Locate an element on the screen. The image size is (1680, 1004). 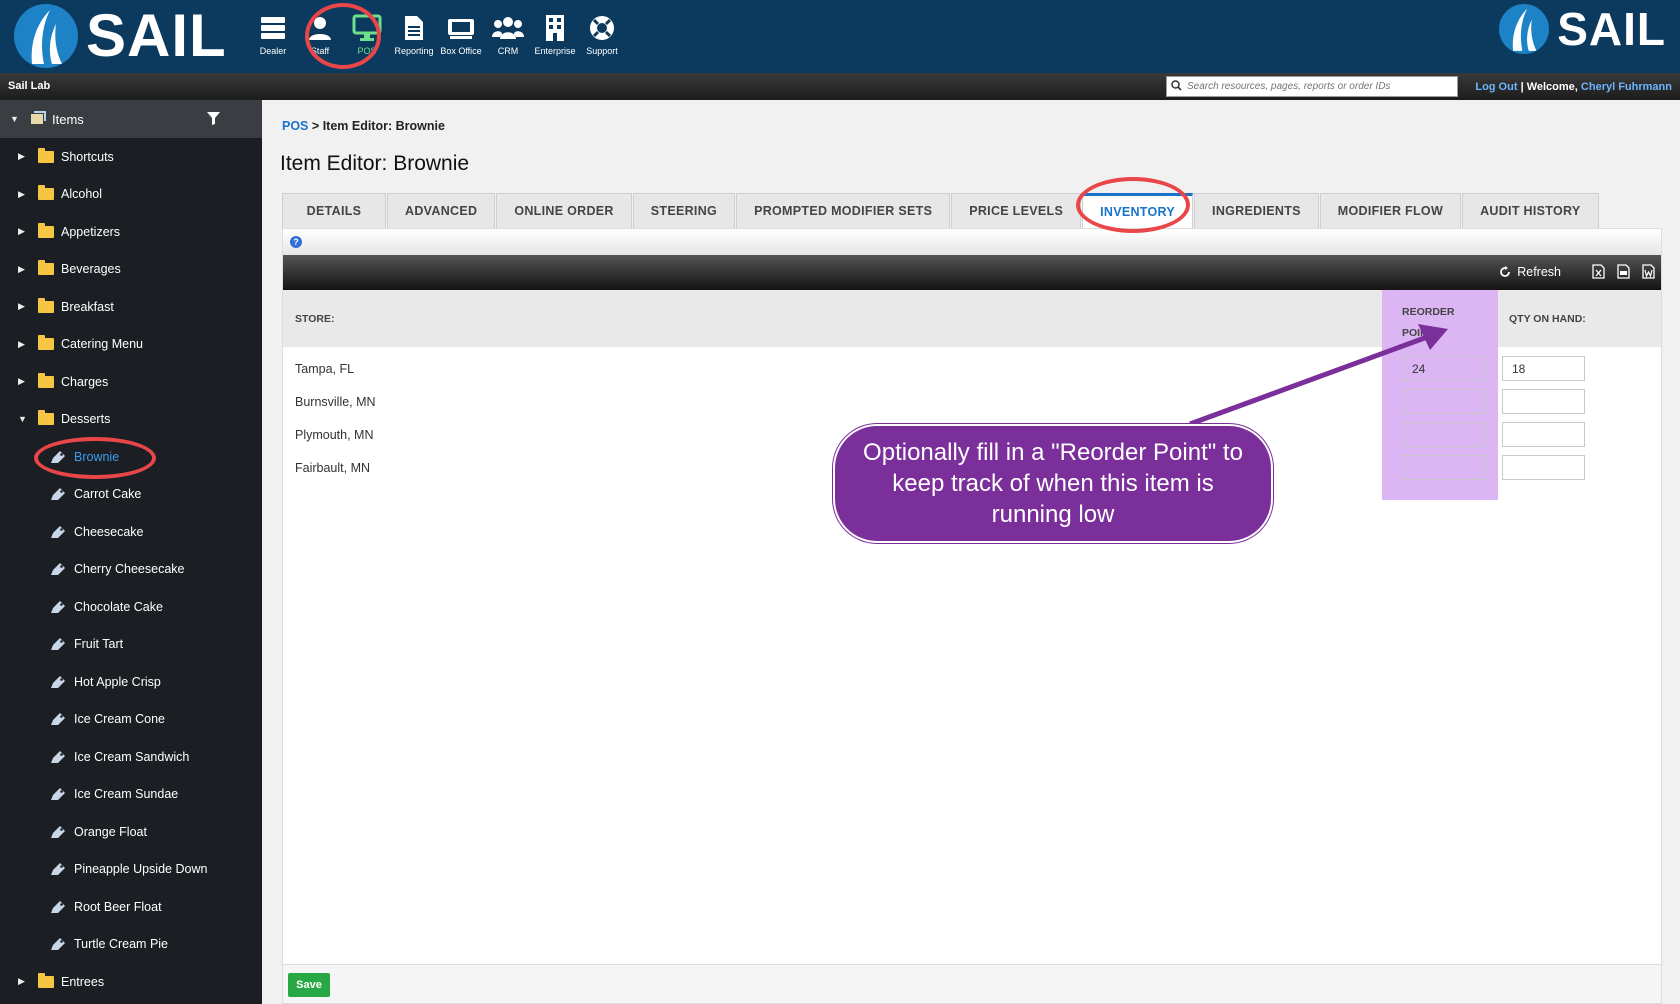
sidebar-item: Ice Cream Cone is located at coordinates (131, 720).